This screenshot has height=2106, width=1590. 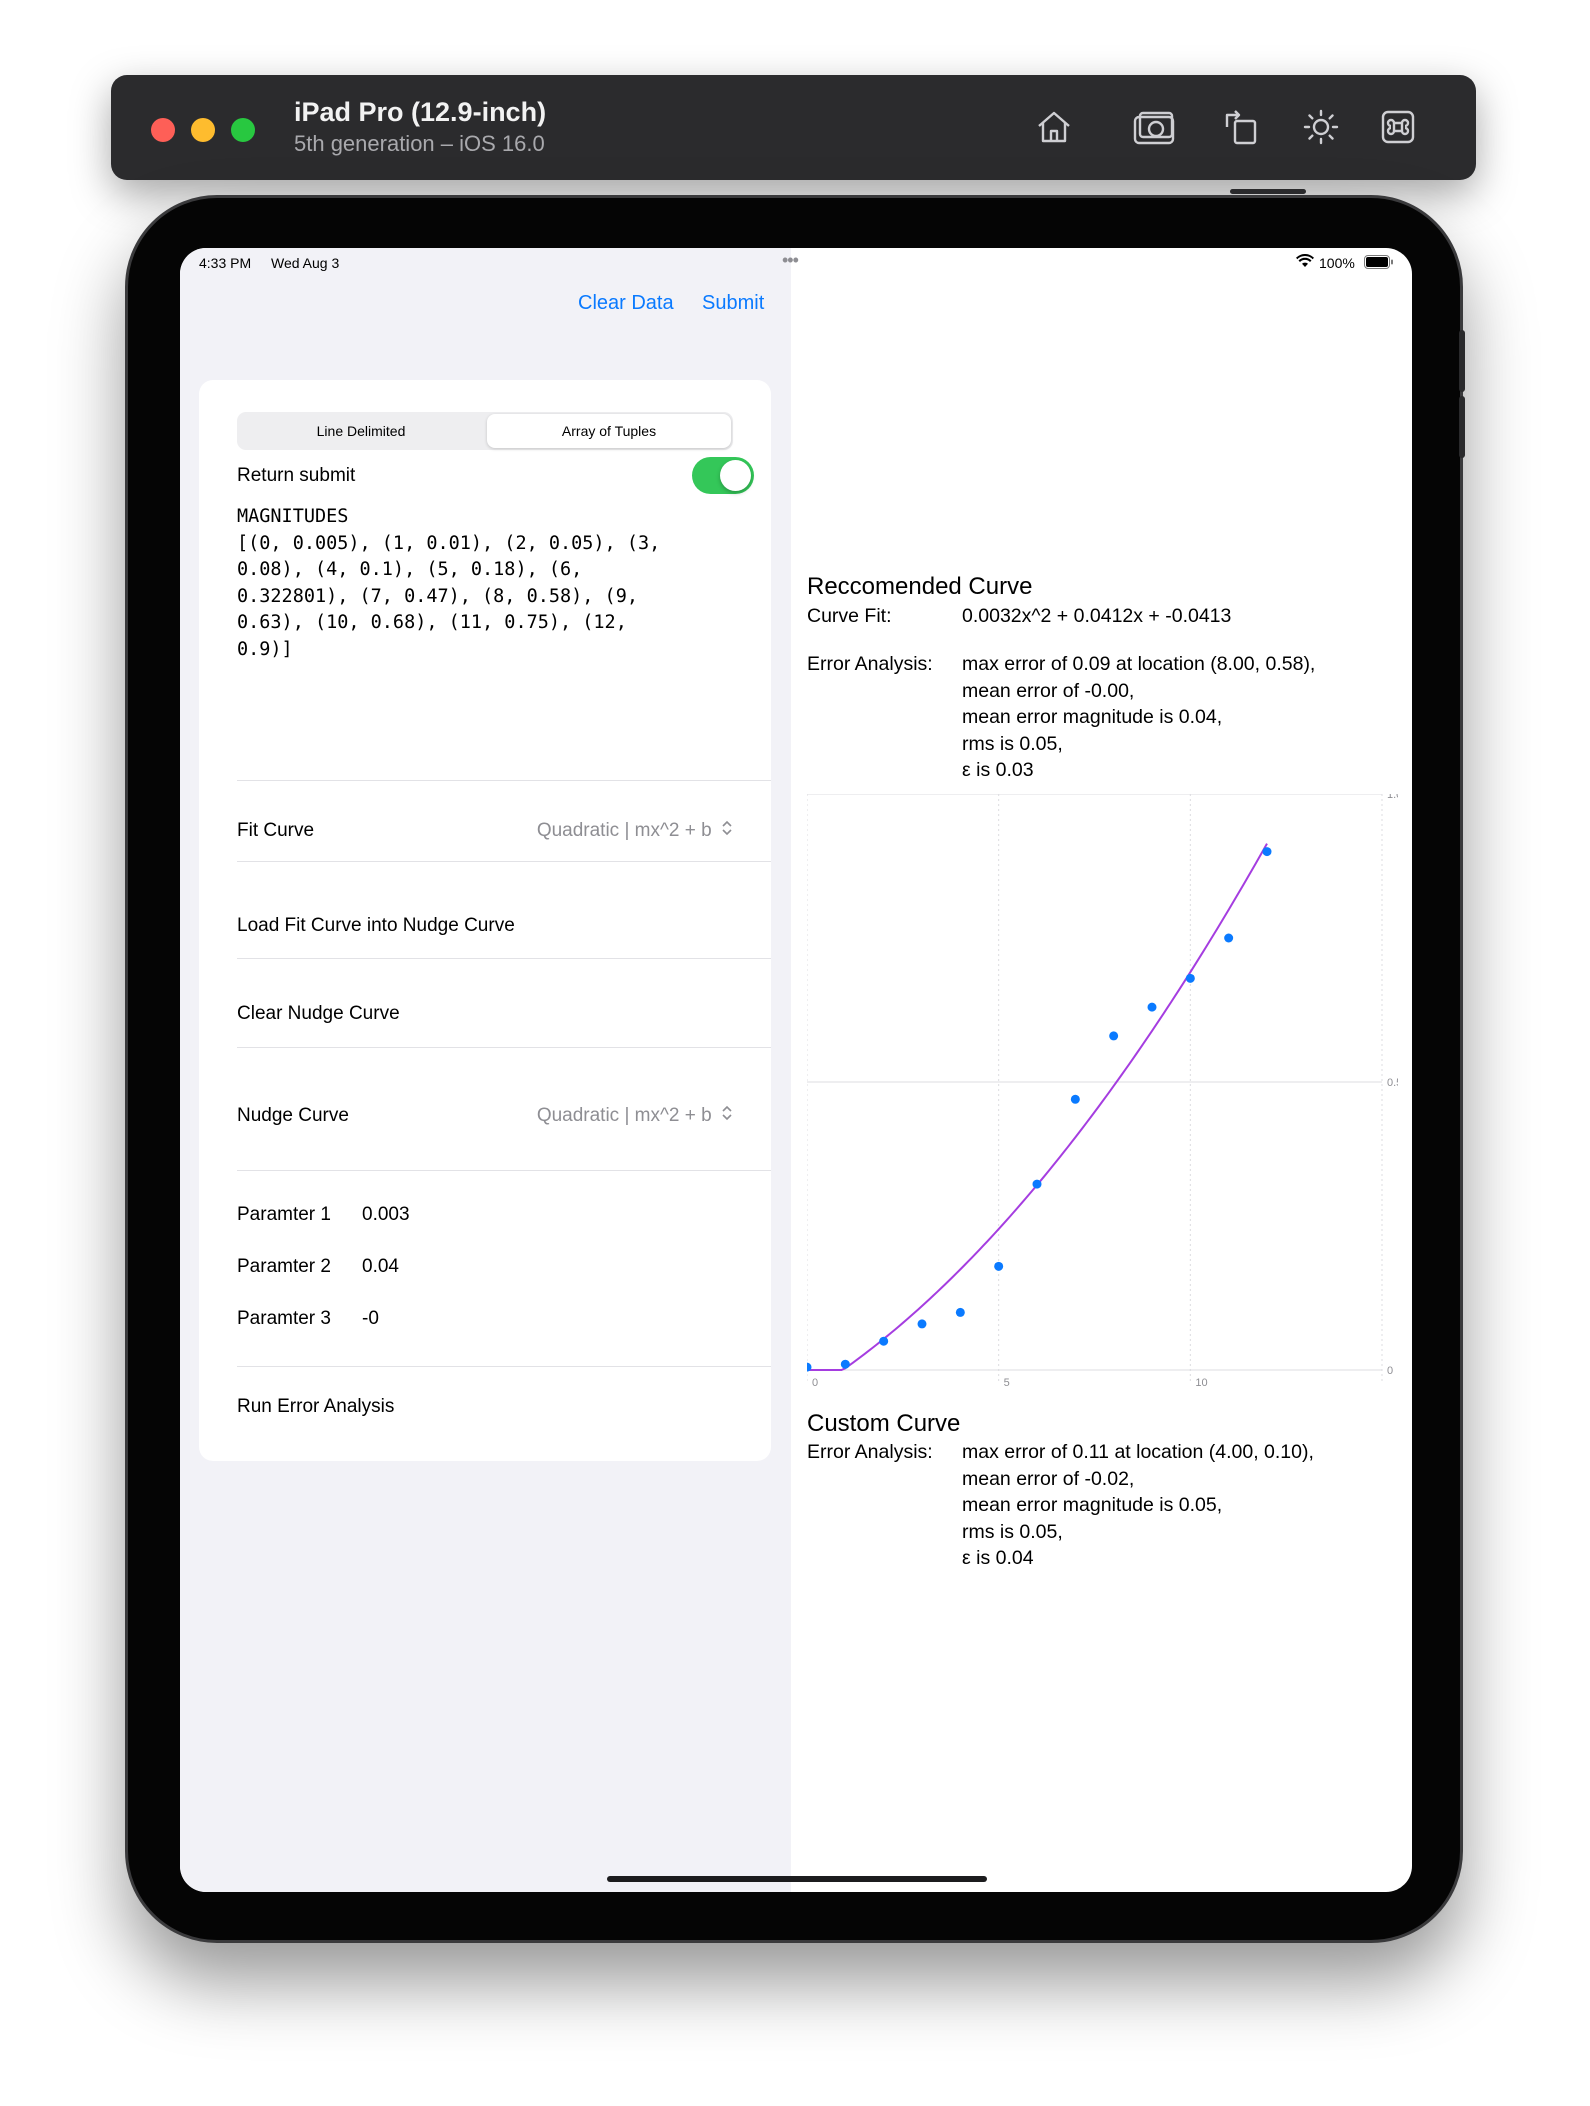 I want to click on power-button, so click(x=1268, y=191).